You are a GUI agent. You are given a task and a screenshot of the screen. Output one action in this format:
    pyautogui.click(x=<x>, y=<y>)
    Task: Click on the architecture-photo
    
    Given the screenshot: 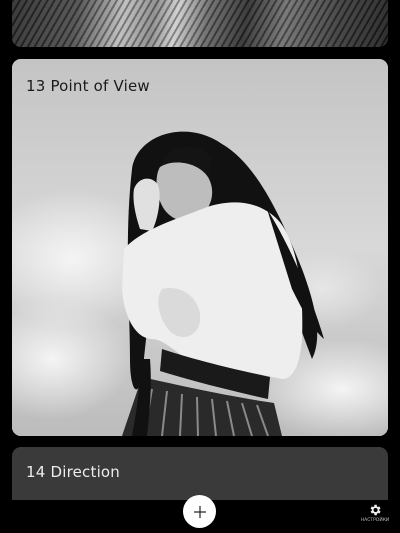 What is the action you would take?
    pyautogui.click(x=200, y=23)
    